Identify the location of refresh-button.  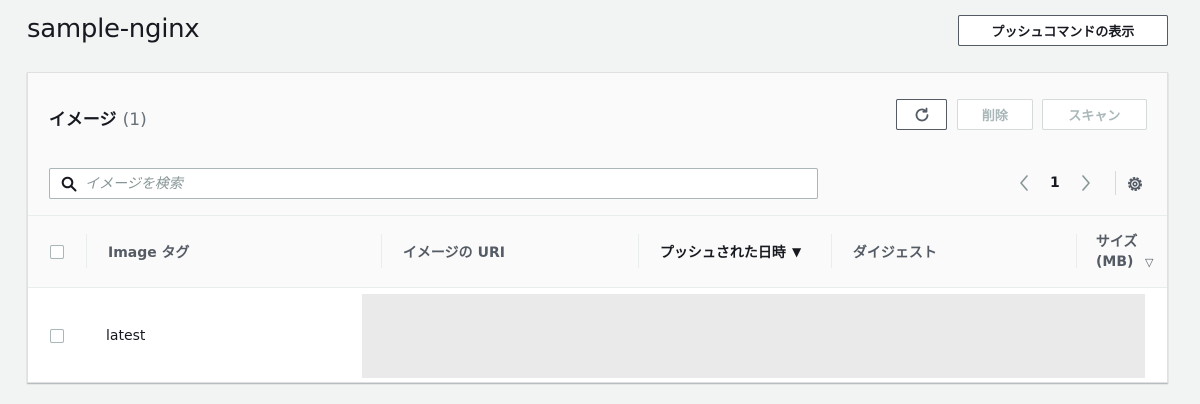
(921, 114).